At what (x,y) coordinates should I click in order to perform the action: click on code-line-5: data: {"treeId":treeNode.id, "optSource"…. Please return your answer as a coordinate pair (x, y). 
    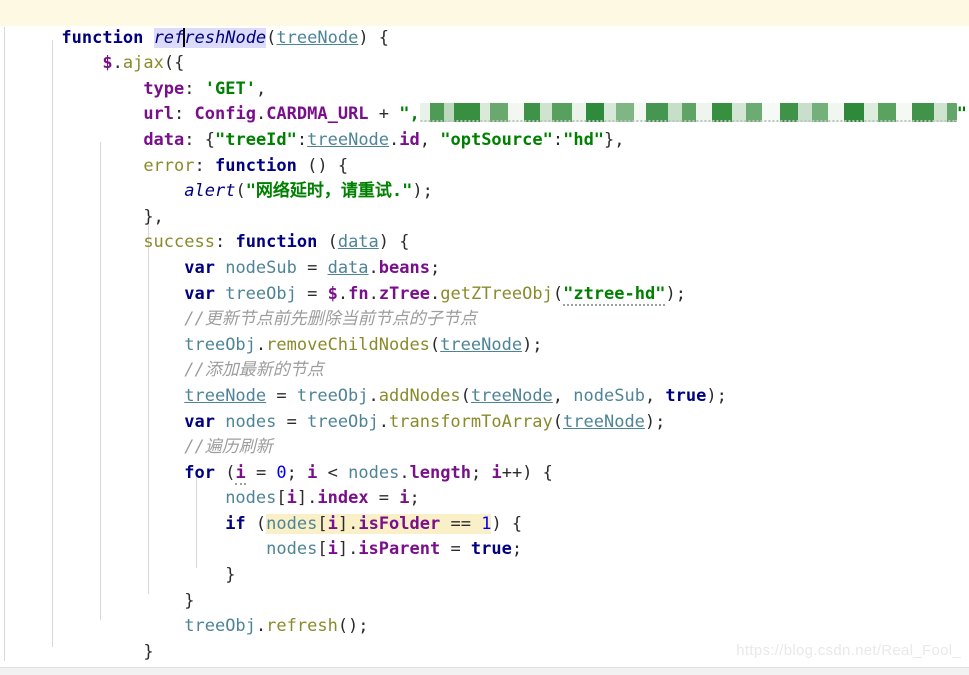
    Looking at the image, I should click on (484, 126).